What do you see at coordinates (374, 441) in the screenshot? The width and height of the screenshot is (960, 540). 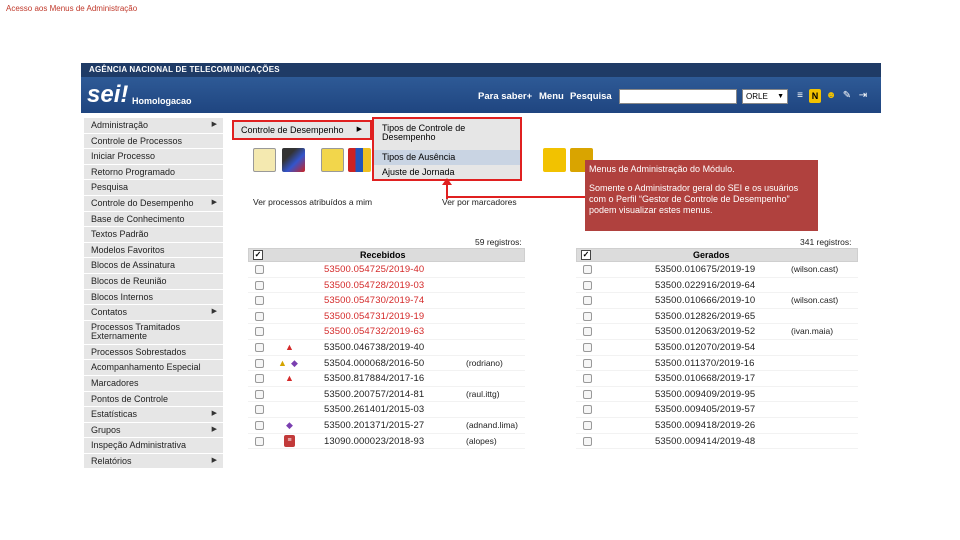 I see `process-link: 13090.000023/2018-93` at bounding box center [374, 441].